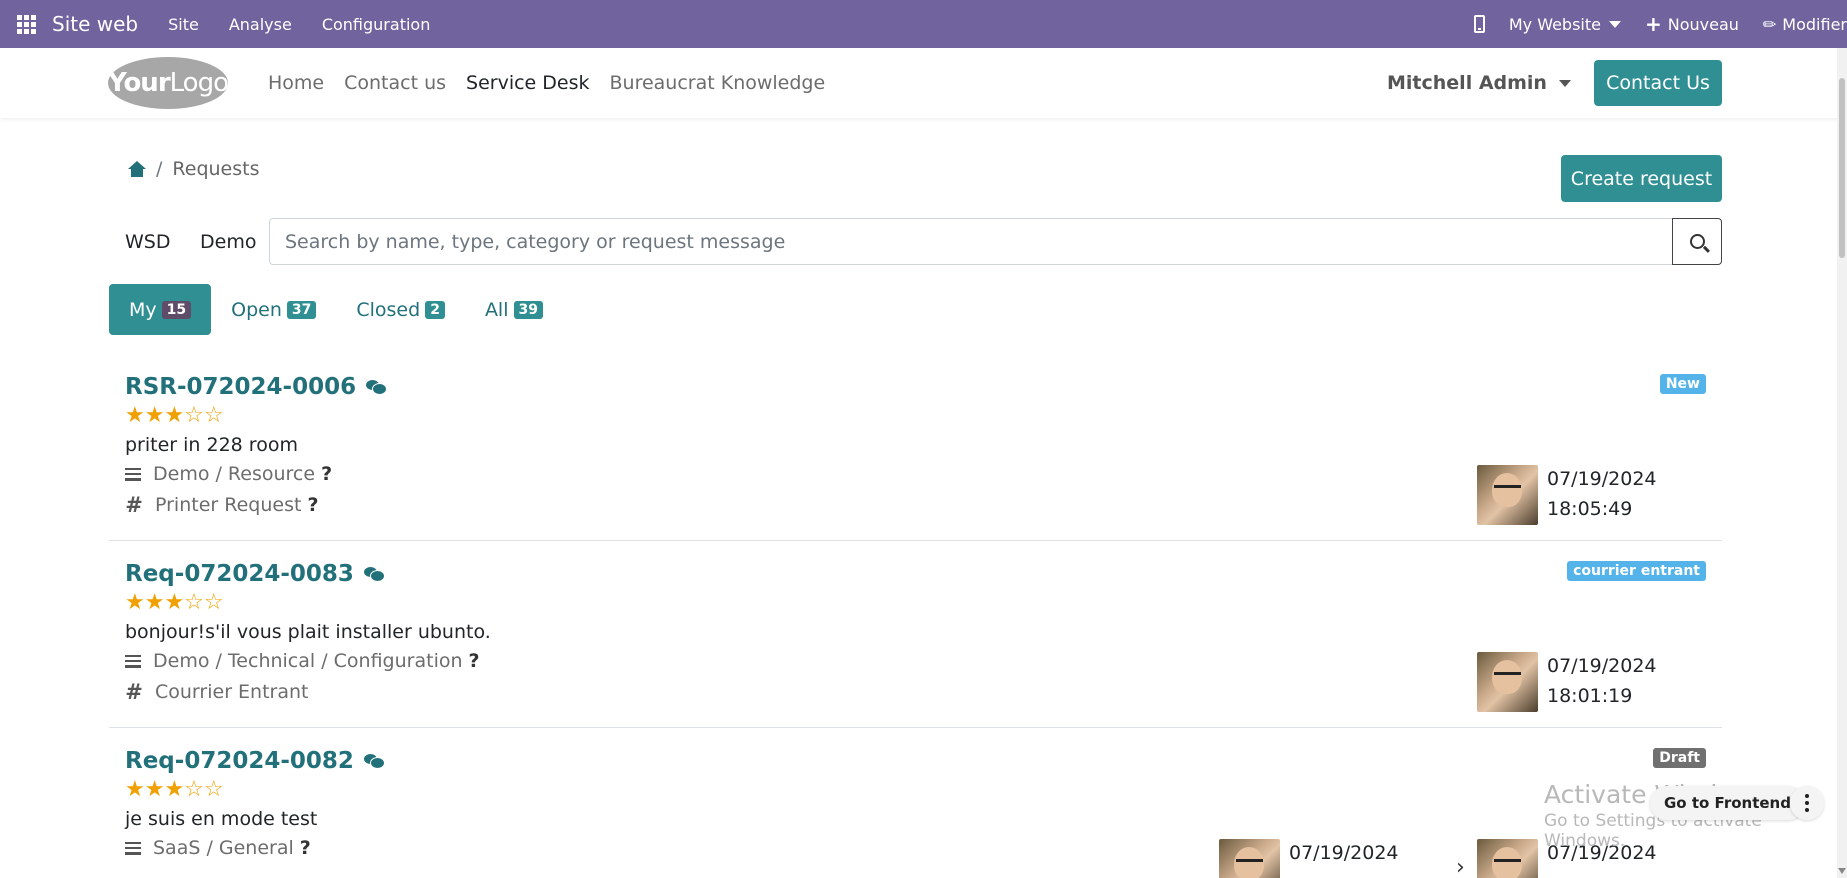 The width and height of the screenshot is (1847, 878). I want to click on home-icon, so click(137, 169).